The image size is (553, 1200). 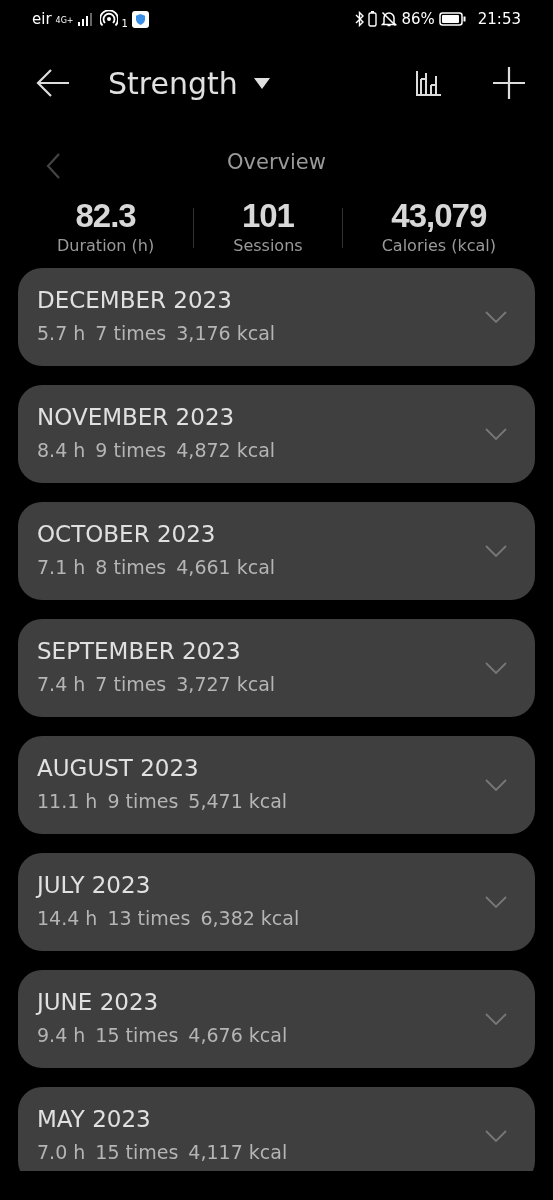 What do you see at coordinates (135, 301) in the screenshot?
I see `month-title: DECEMBER 2023` at bounding box center [135, 301].